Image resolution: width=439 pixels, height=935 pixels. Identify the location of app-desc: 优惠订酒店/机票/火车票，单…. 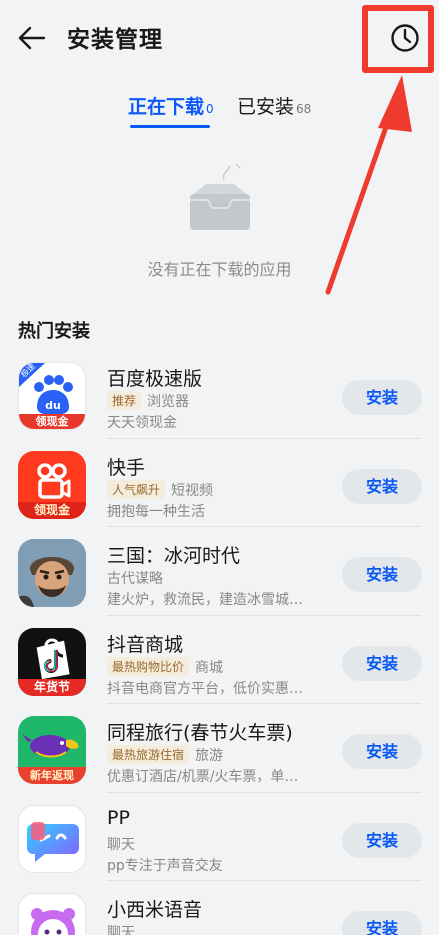
(203, 777).